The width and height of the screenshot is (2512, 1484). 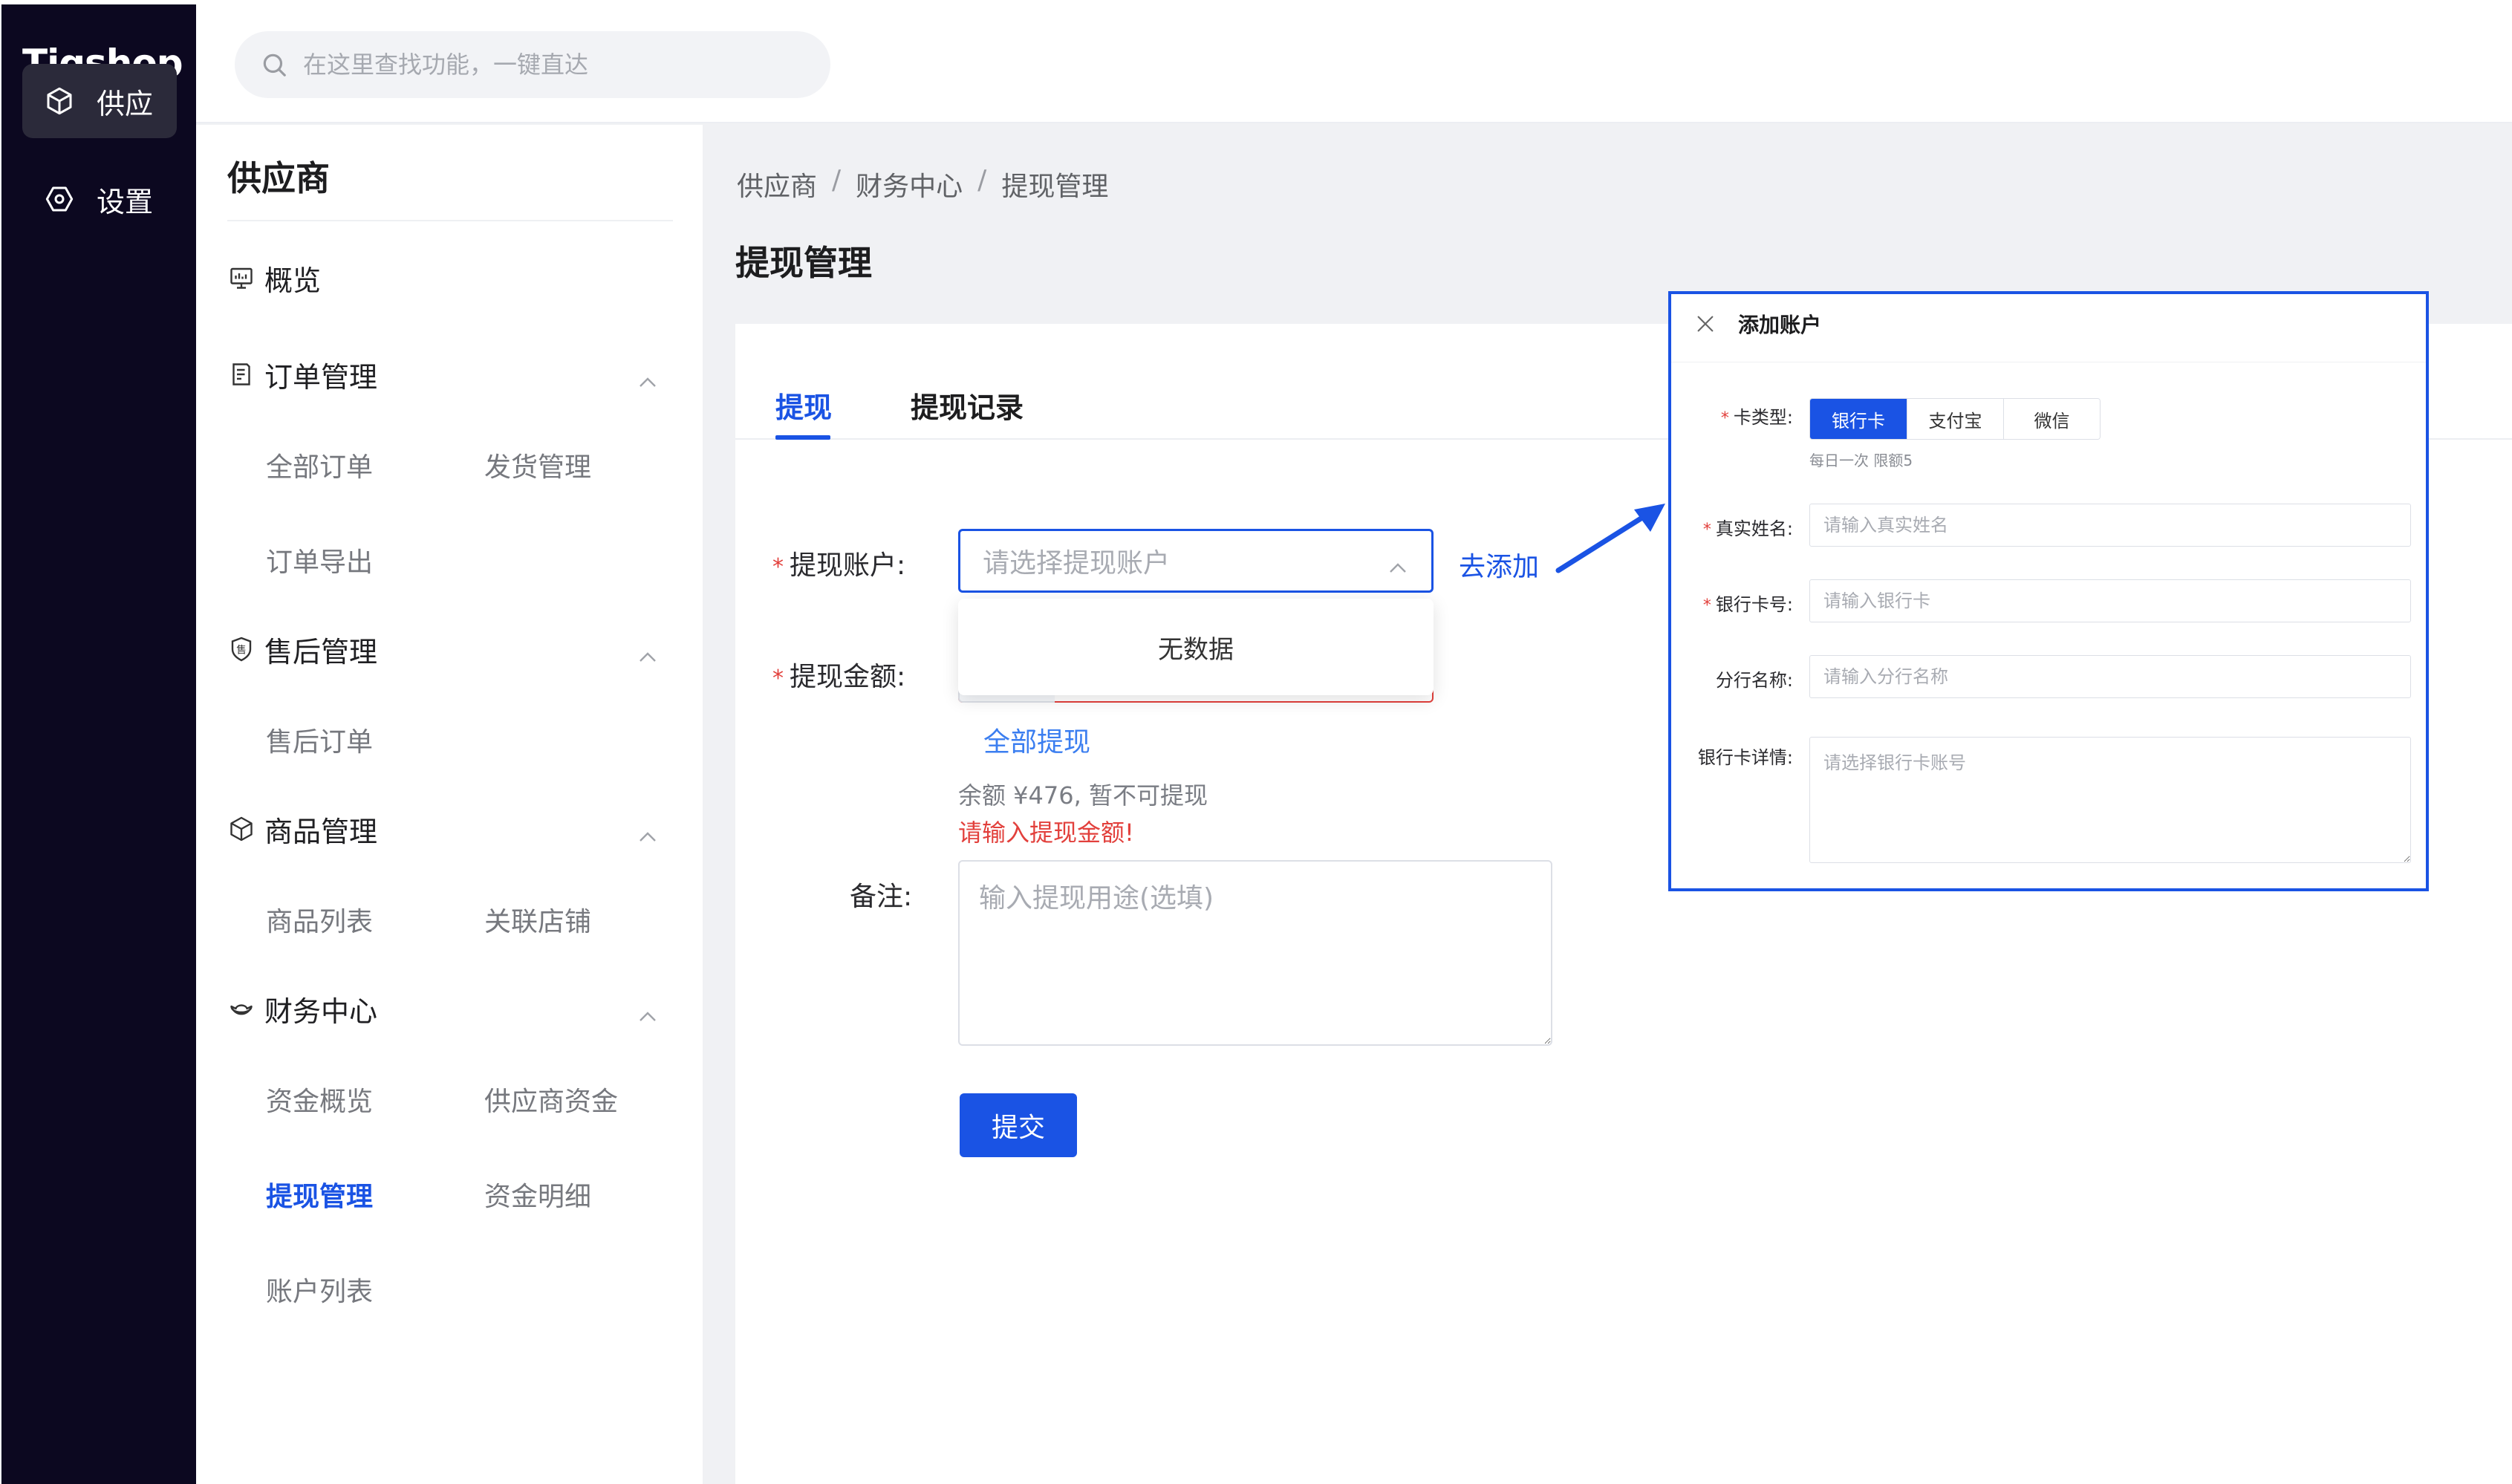 I want to click on sidebar-item-account-list: 账户列表, so click(x=319, y=1289).